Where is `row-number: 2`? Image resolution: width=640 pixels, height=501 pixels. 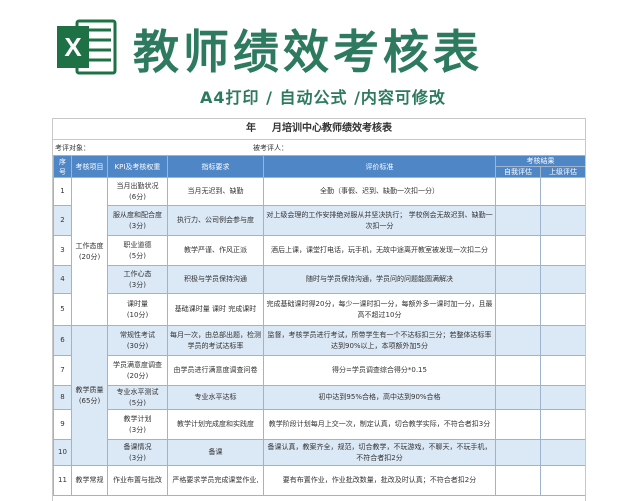 row-number: 2 is located at coordinates (62, 220).